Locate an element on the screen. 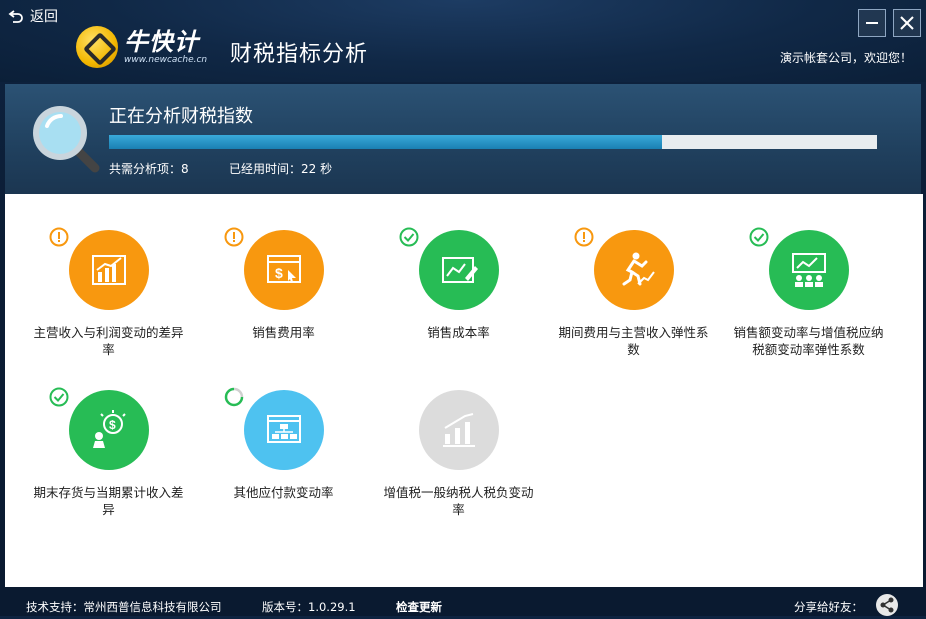 The width and height of the screenshot is (926, 619). close-icon is located at coordinates (907, 23).